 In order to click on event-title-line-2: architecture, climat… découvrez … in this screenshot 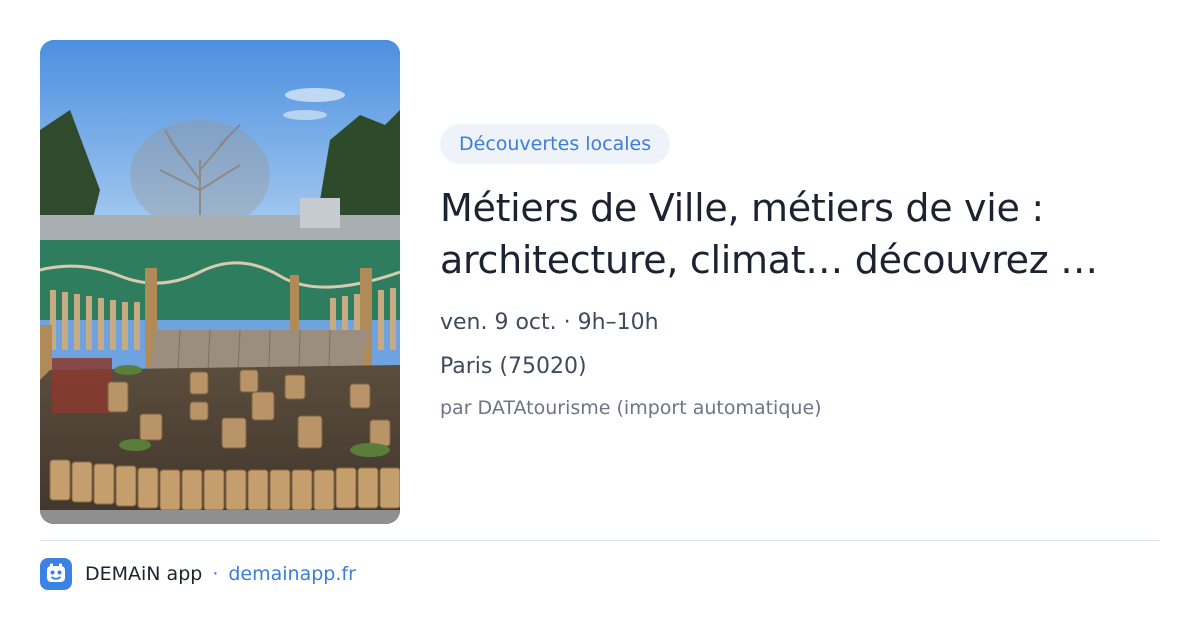, I will do `click(769, 260)`.